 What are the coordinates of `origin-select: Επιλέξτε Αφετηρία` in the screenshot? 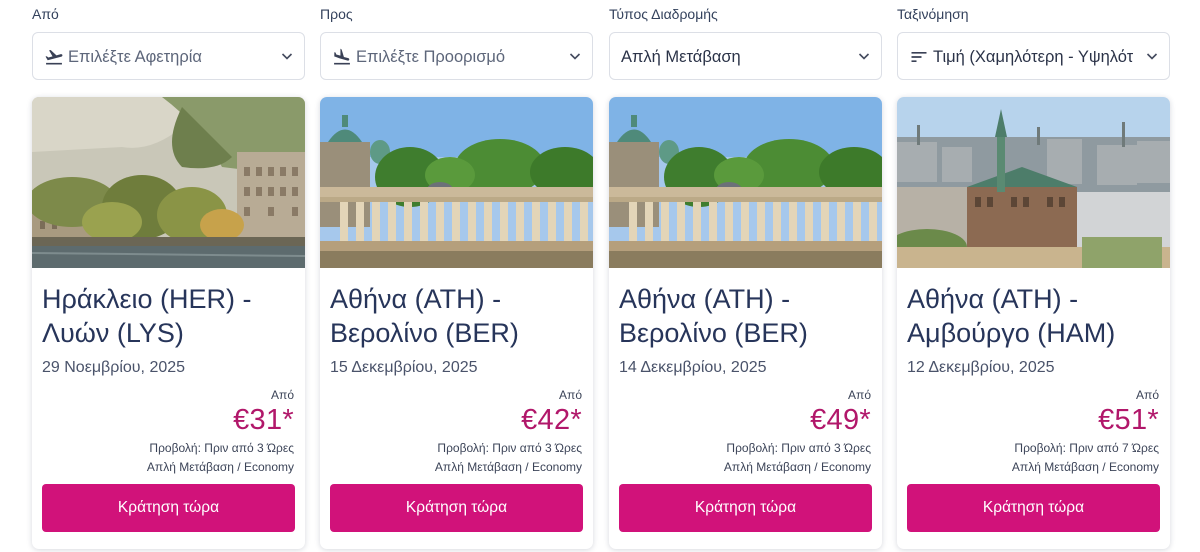 It's located at (168, 56).